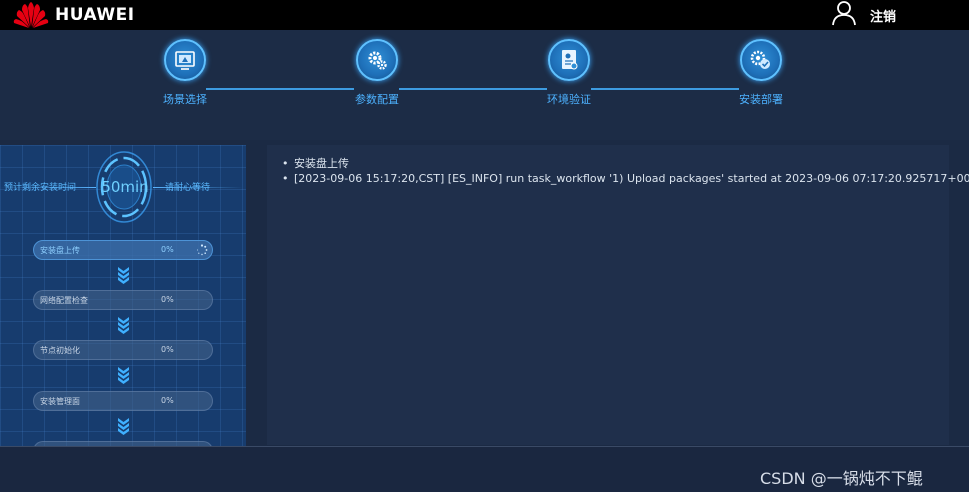  What do you see at coordinates (95, 15) in the screenshot?
I see `brand-name: HUAWEI` at bounding box center [95, 15].